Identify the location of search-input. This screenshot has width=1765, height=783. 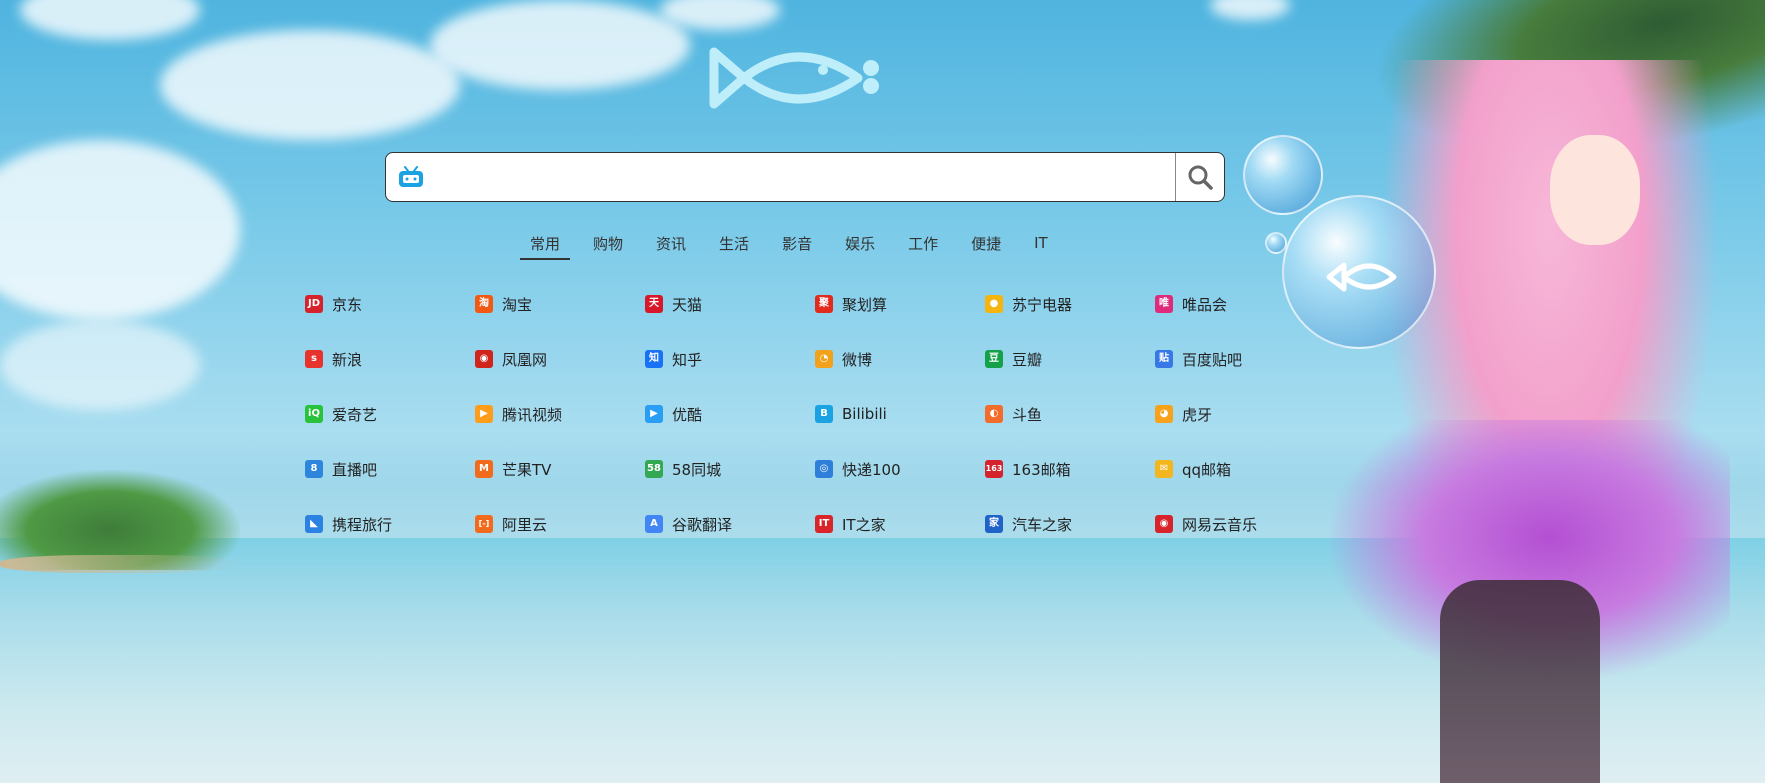
(805, 177).